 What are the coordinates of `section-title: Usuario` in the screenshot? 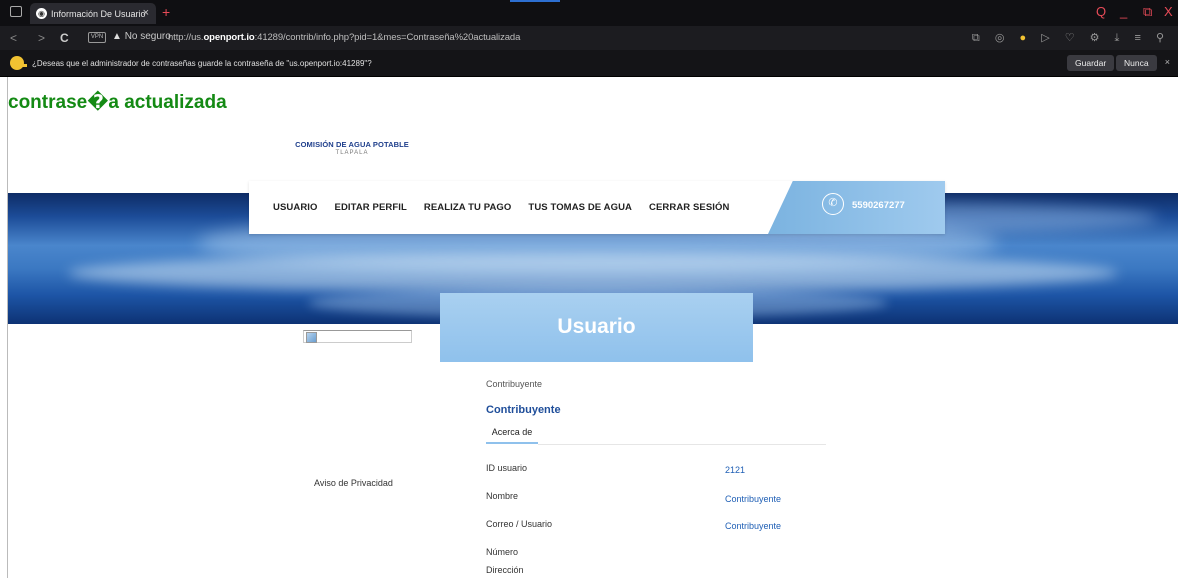 It's located at (596, 326).